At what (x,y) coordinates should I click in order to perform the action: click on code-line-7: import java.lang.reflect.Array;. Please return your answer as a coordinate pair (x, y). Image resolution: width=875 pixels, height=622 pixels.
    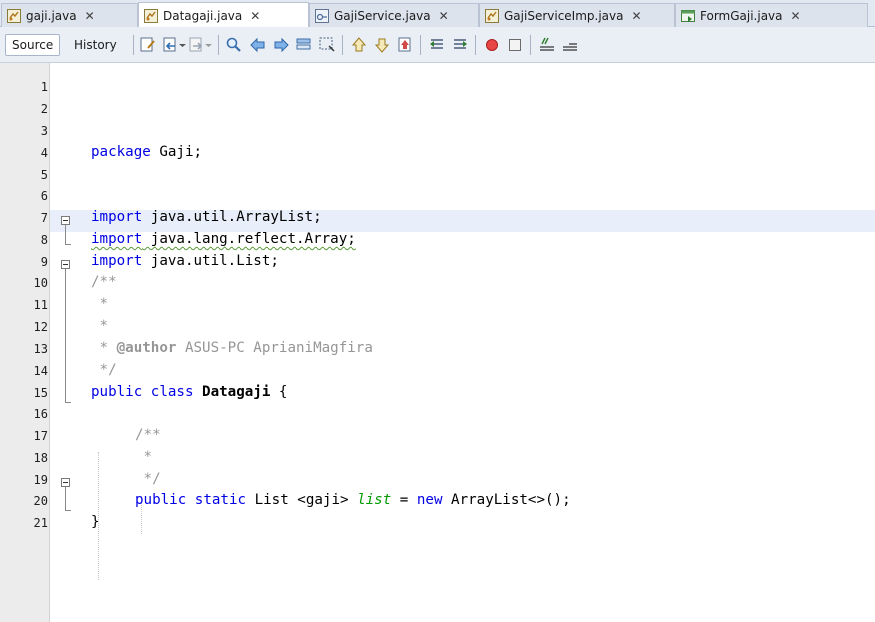
    Looking at the image, I should click on (223, 239).